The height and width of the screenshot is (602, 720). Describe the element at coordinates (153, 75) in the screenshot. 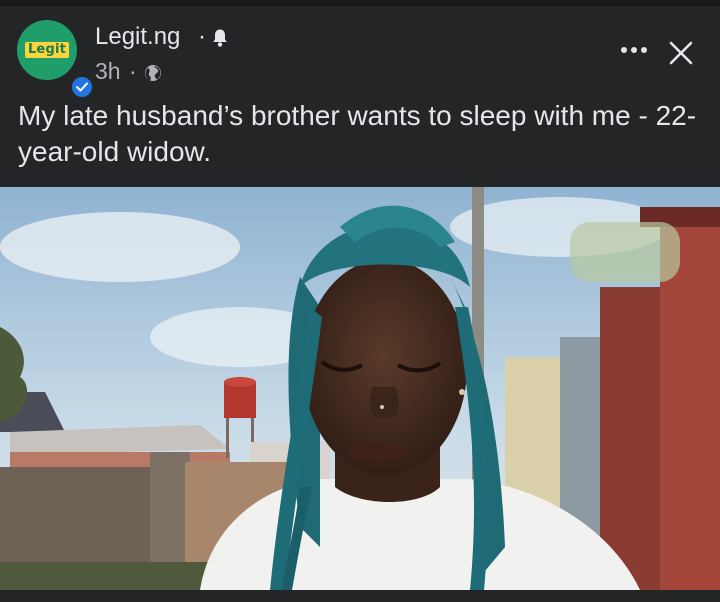

I see `globe-icon` at that location.